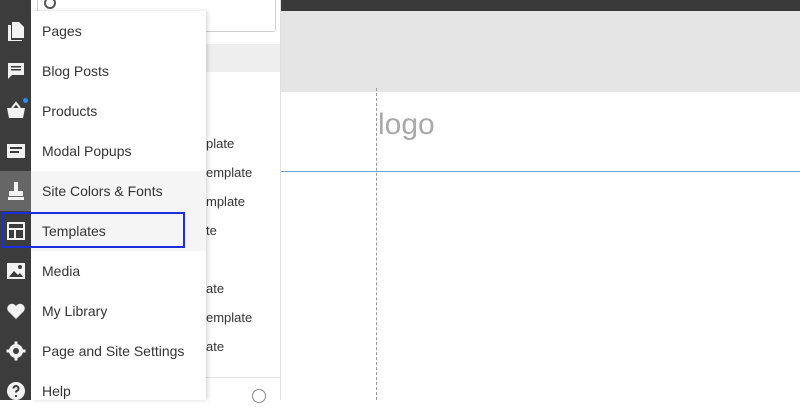 This screenshot has width=800, height=411. What do you see at coordinates (15, 311) in the screenshot?
I see `heart-icon` at bounding box center [15, 311].